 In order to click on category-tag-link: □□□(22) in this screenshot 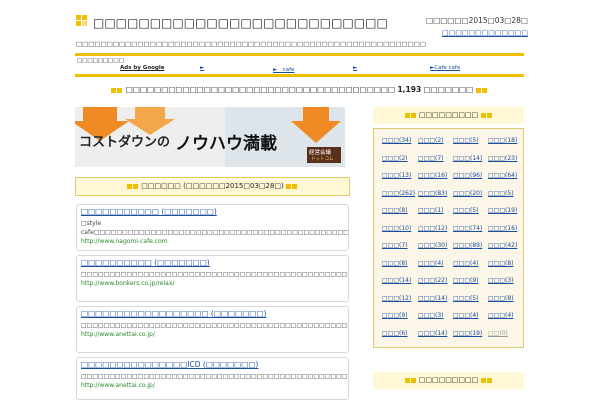, I will do `click(432, 280)`.